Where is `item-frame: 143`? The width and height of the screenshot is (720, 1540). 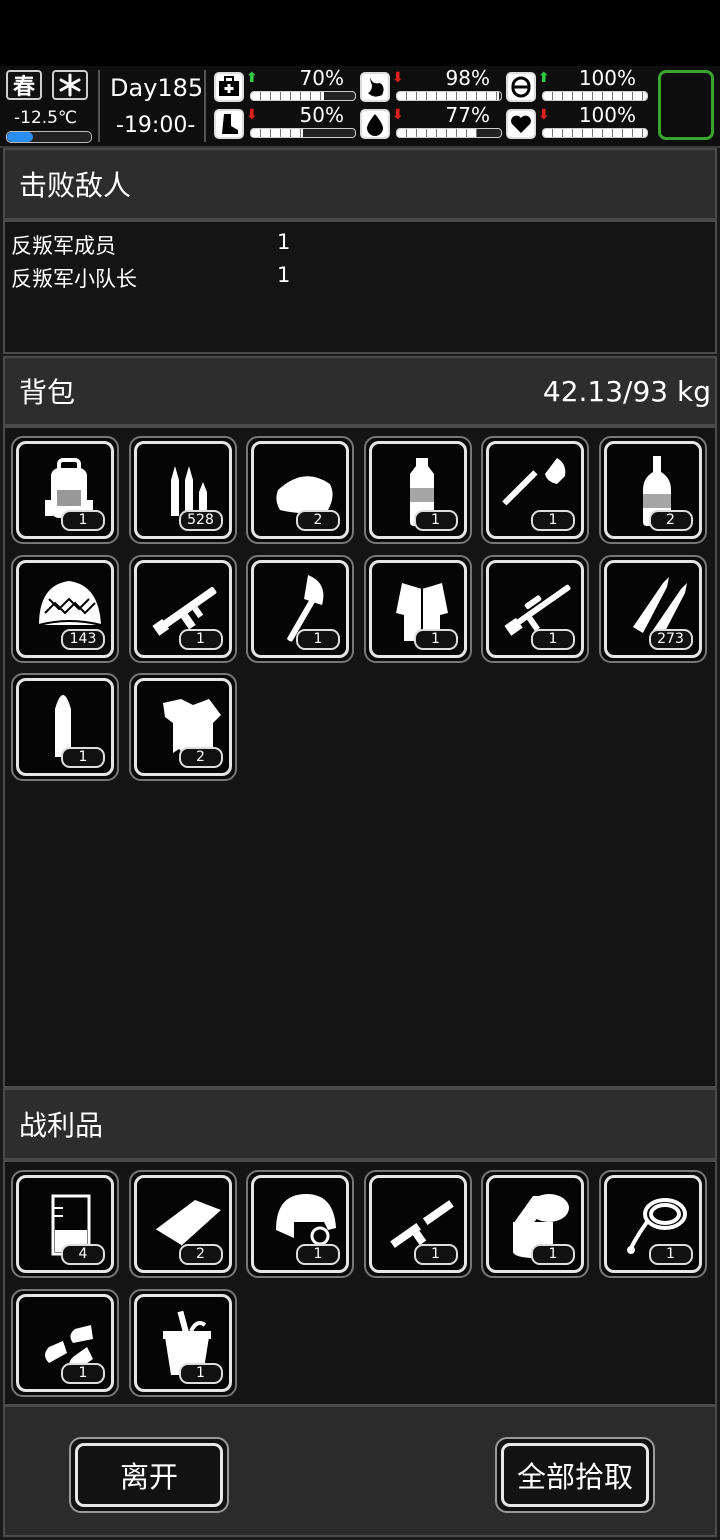 item-frame: 143 is located at coordinates (65, 608).